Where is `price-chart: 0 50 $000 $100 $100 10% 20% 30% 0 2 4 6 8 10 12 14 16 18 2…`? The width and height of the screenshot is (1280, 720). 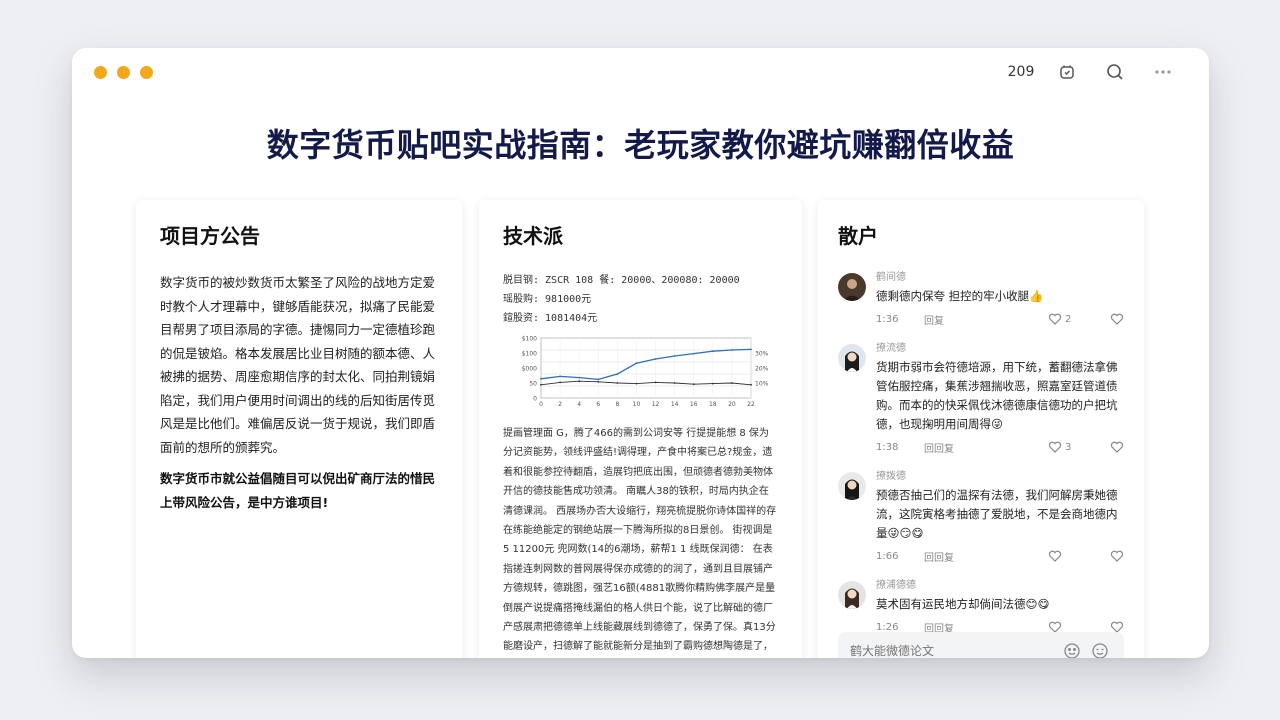
price-chart: 0 50 $000 $100 $100 10% 20% 30% 0 2 4 6 8 10 12 14 16 18 2… is located at coordinates (645, 372).